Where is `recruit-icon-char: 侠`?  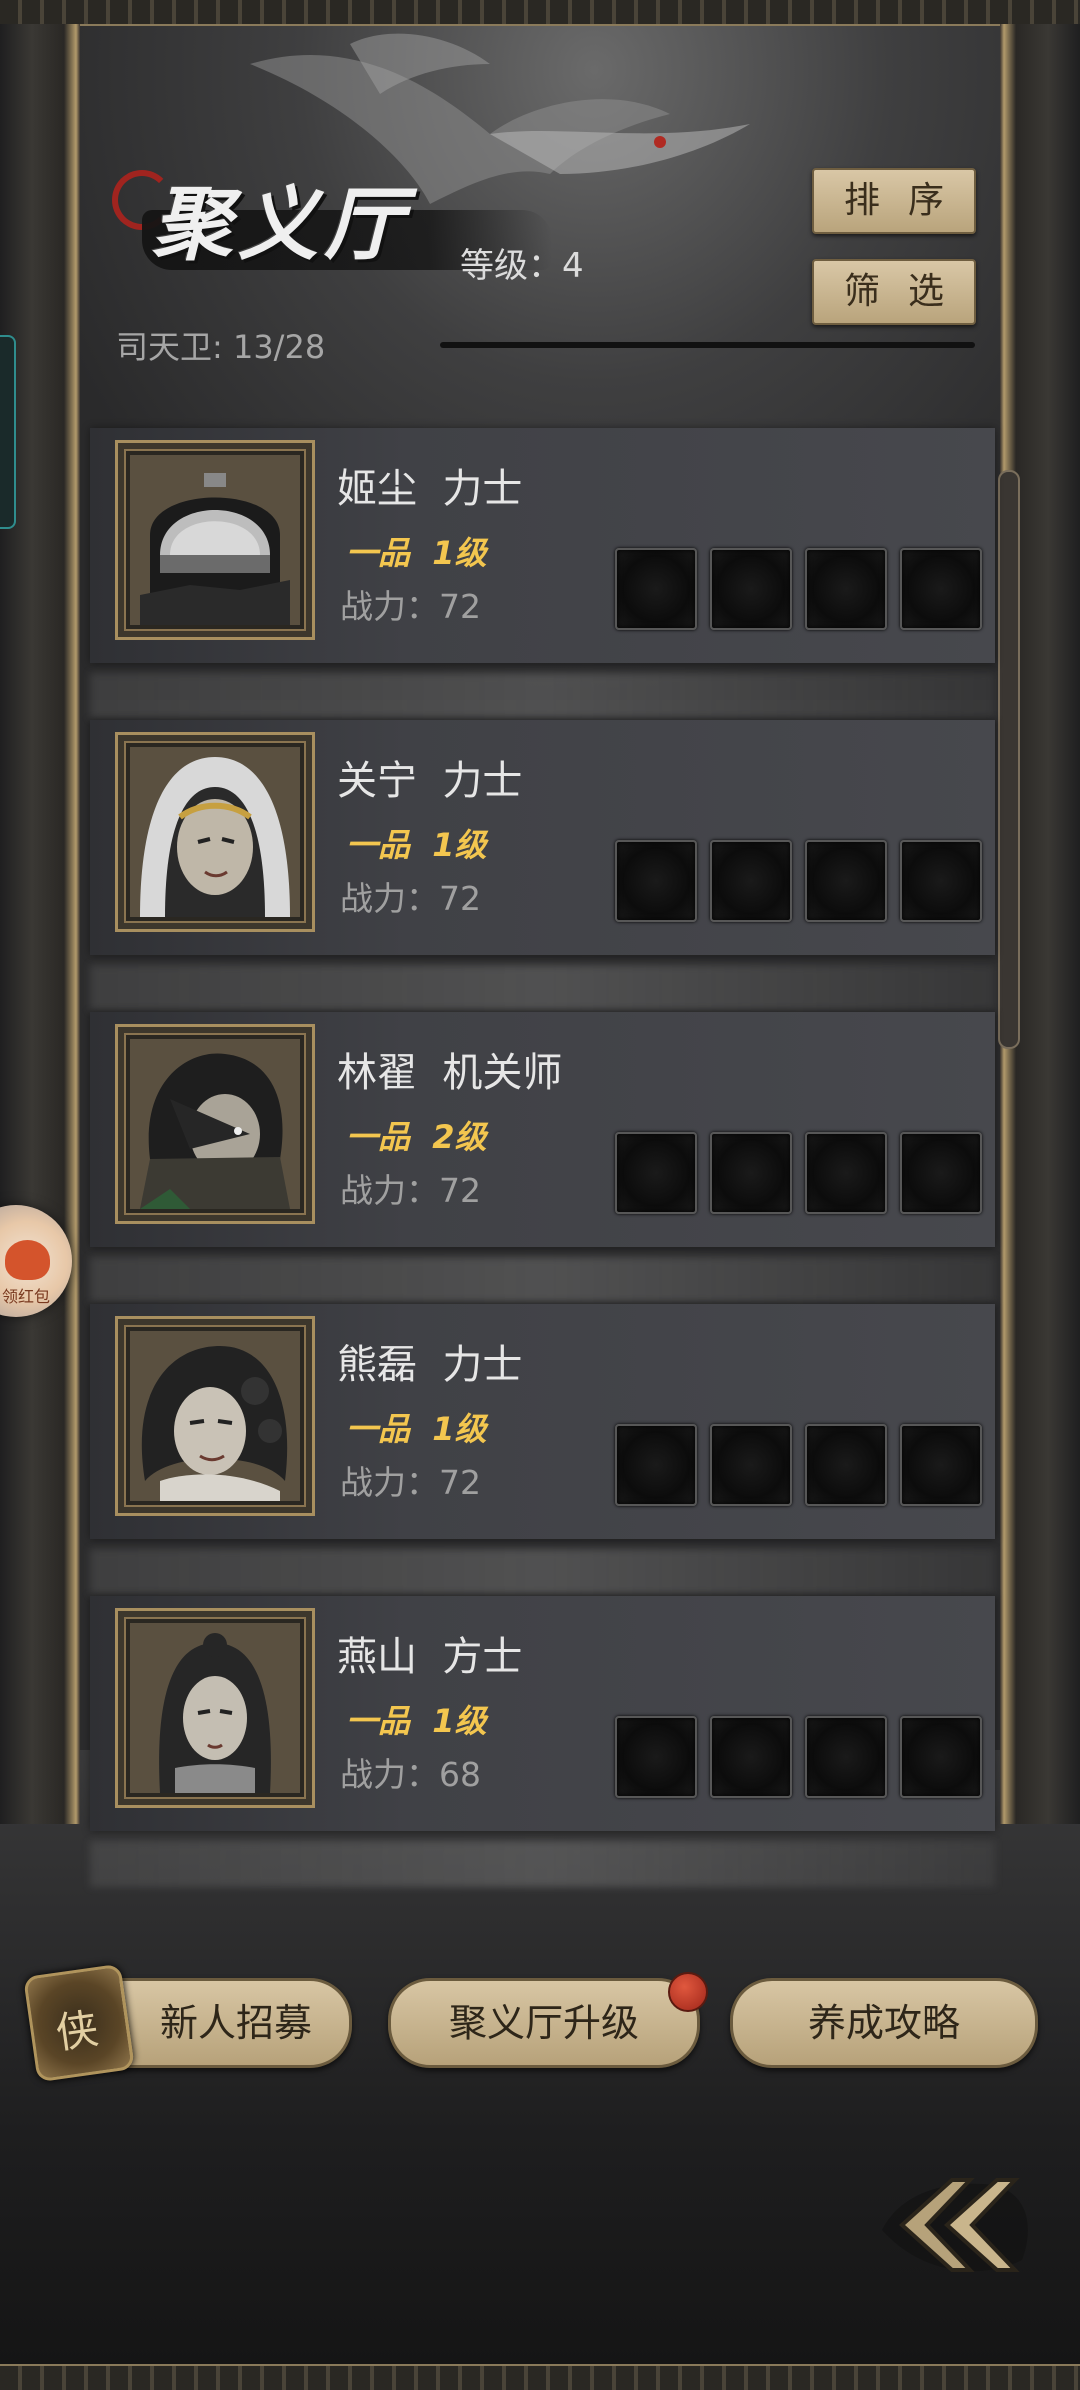 recruit-icon-char: 侠 is located at coordinates (77, 2031).